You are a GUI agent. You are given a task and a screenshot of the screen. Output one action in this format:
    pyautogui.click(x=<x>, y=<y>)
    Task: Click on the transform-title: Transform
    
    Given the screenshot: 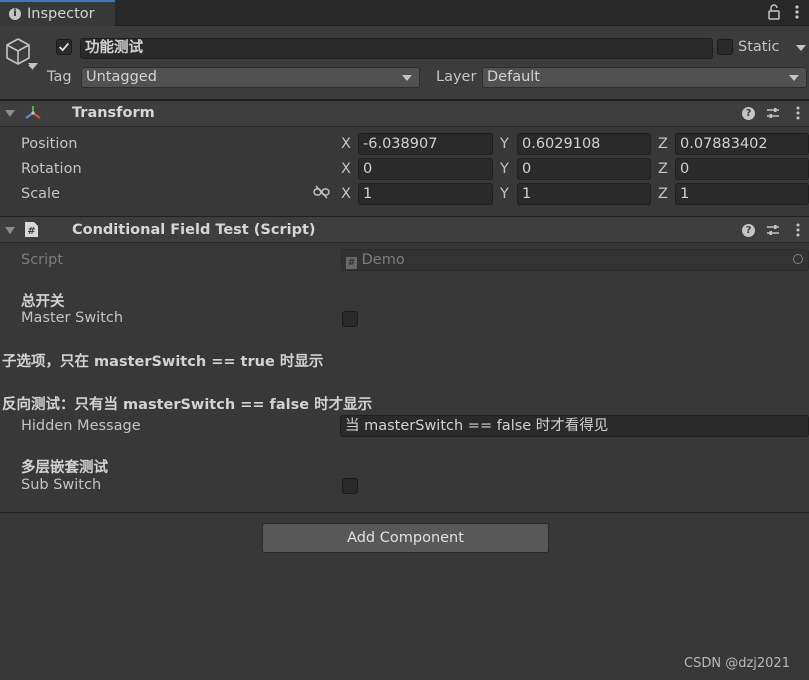 What is the action you would take?
    pyautogui.click(x=113, y=113)
    